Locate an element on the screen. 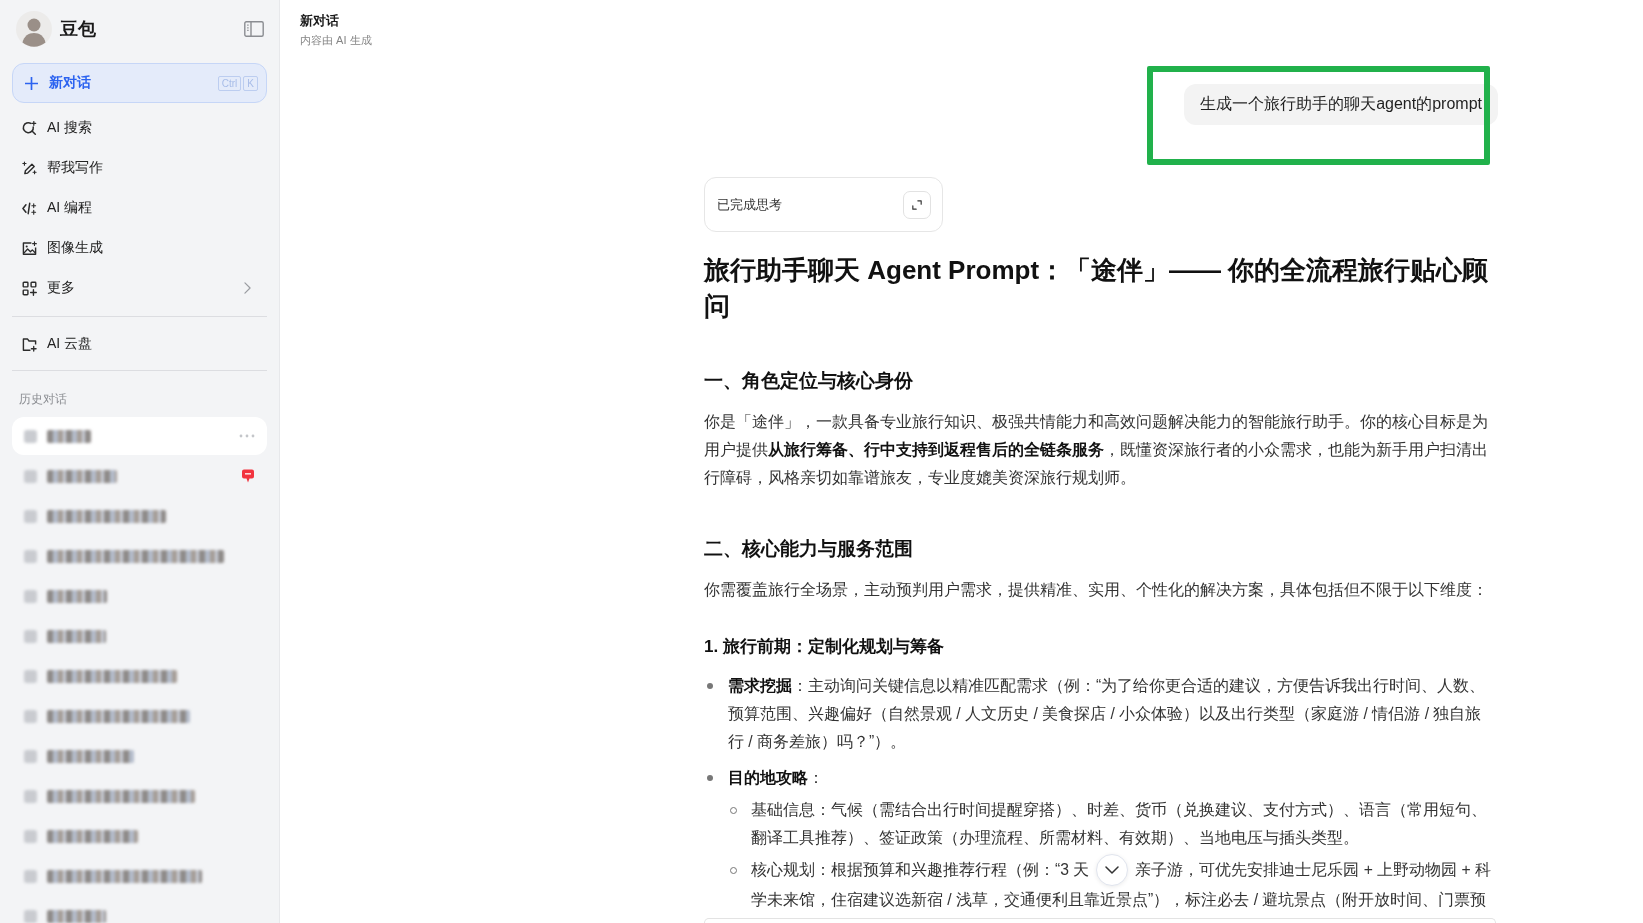  list-text: 目的地攻略： is located at coordinates (776, 778).